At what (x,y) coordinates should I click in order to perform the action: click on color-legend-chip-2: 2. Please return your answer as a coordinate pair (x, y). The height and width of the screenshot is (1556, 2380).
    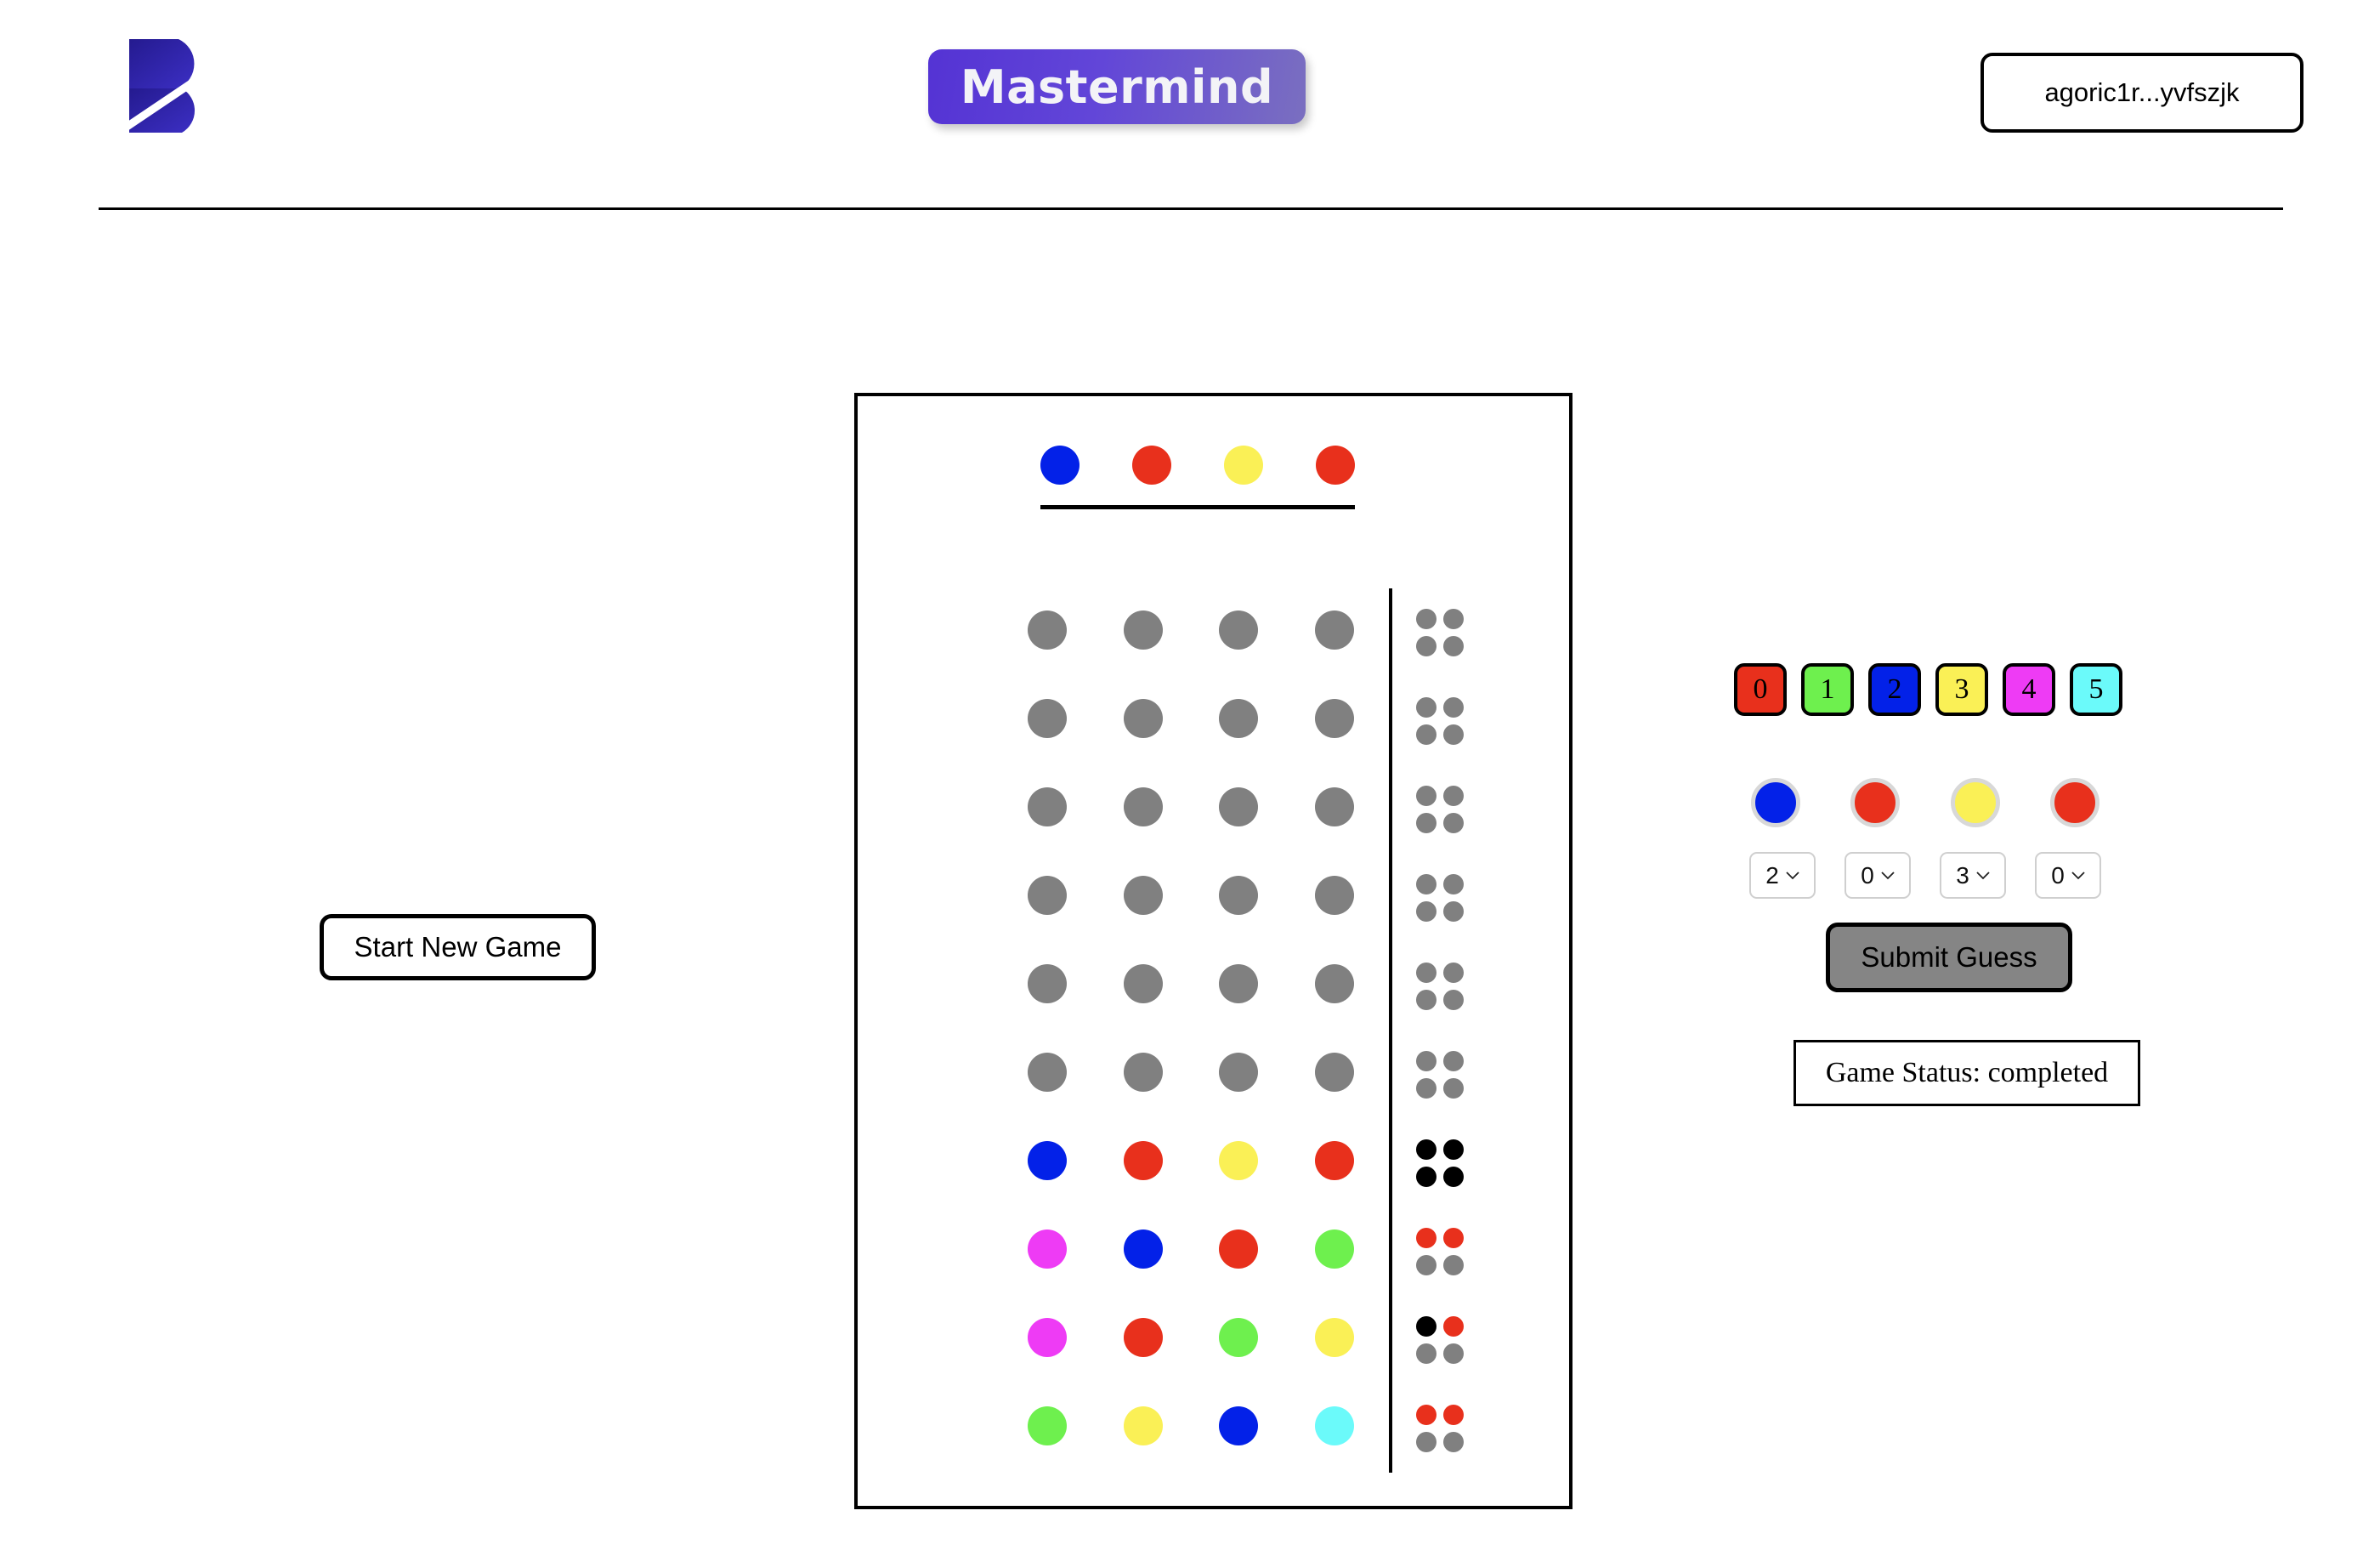
    Looking at the image, I should click on (1894, 689).